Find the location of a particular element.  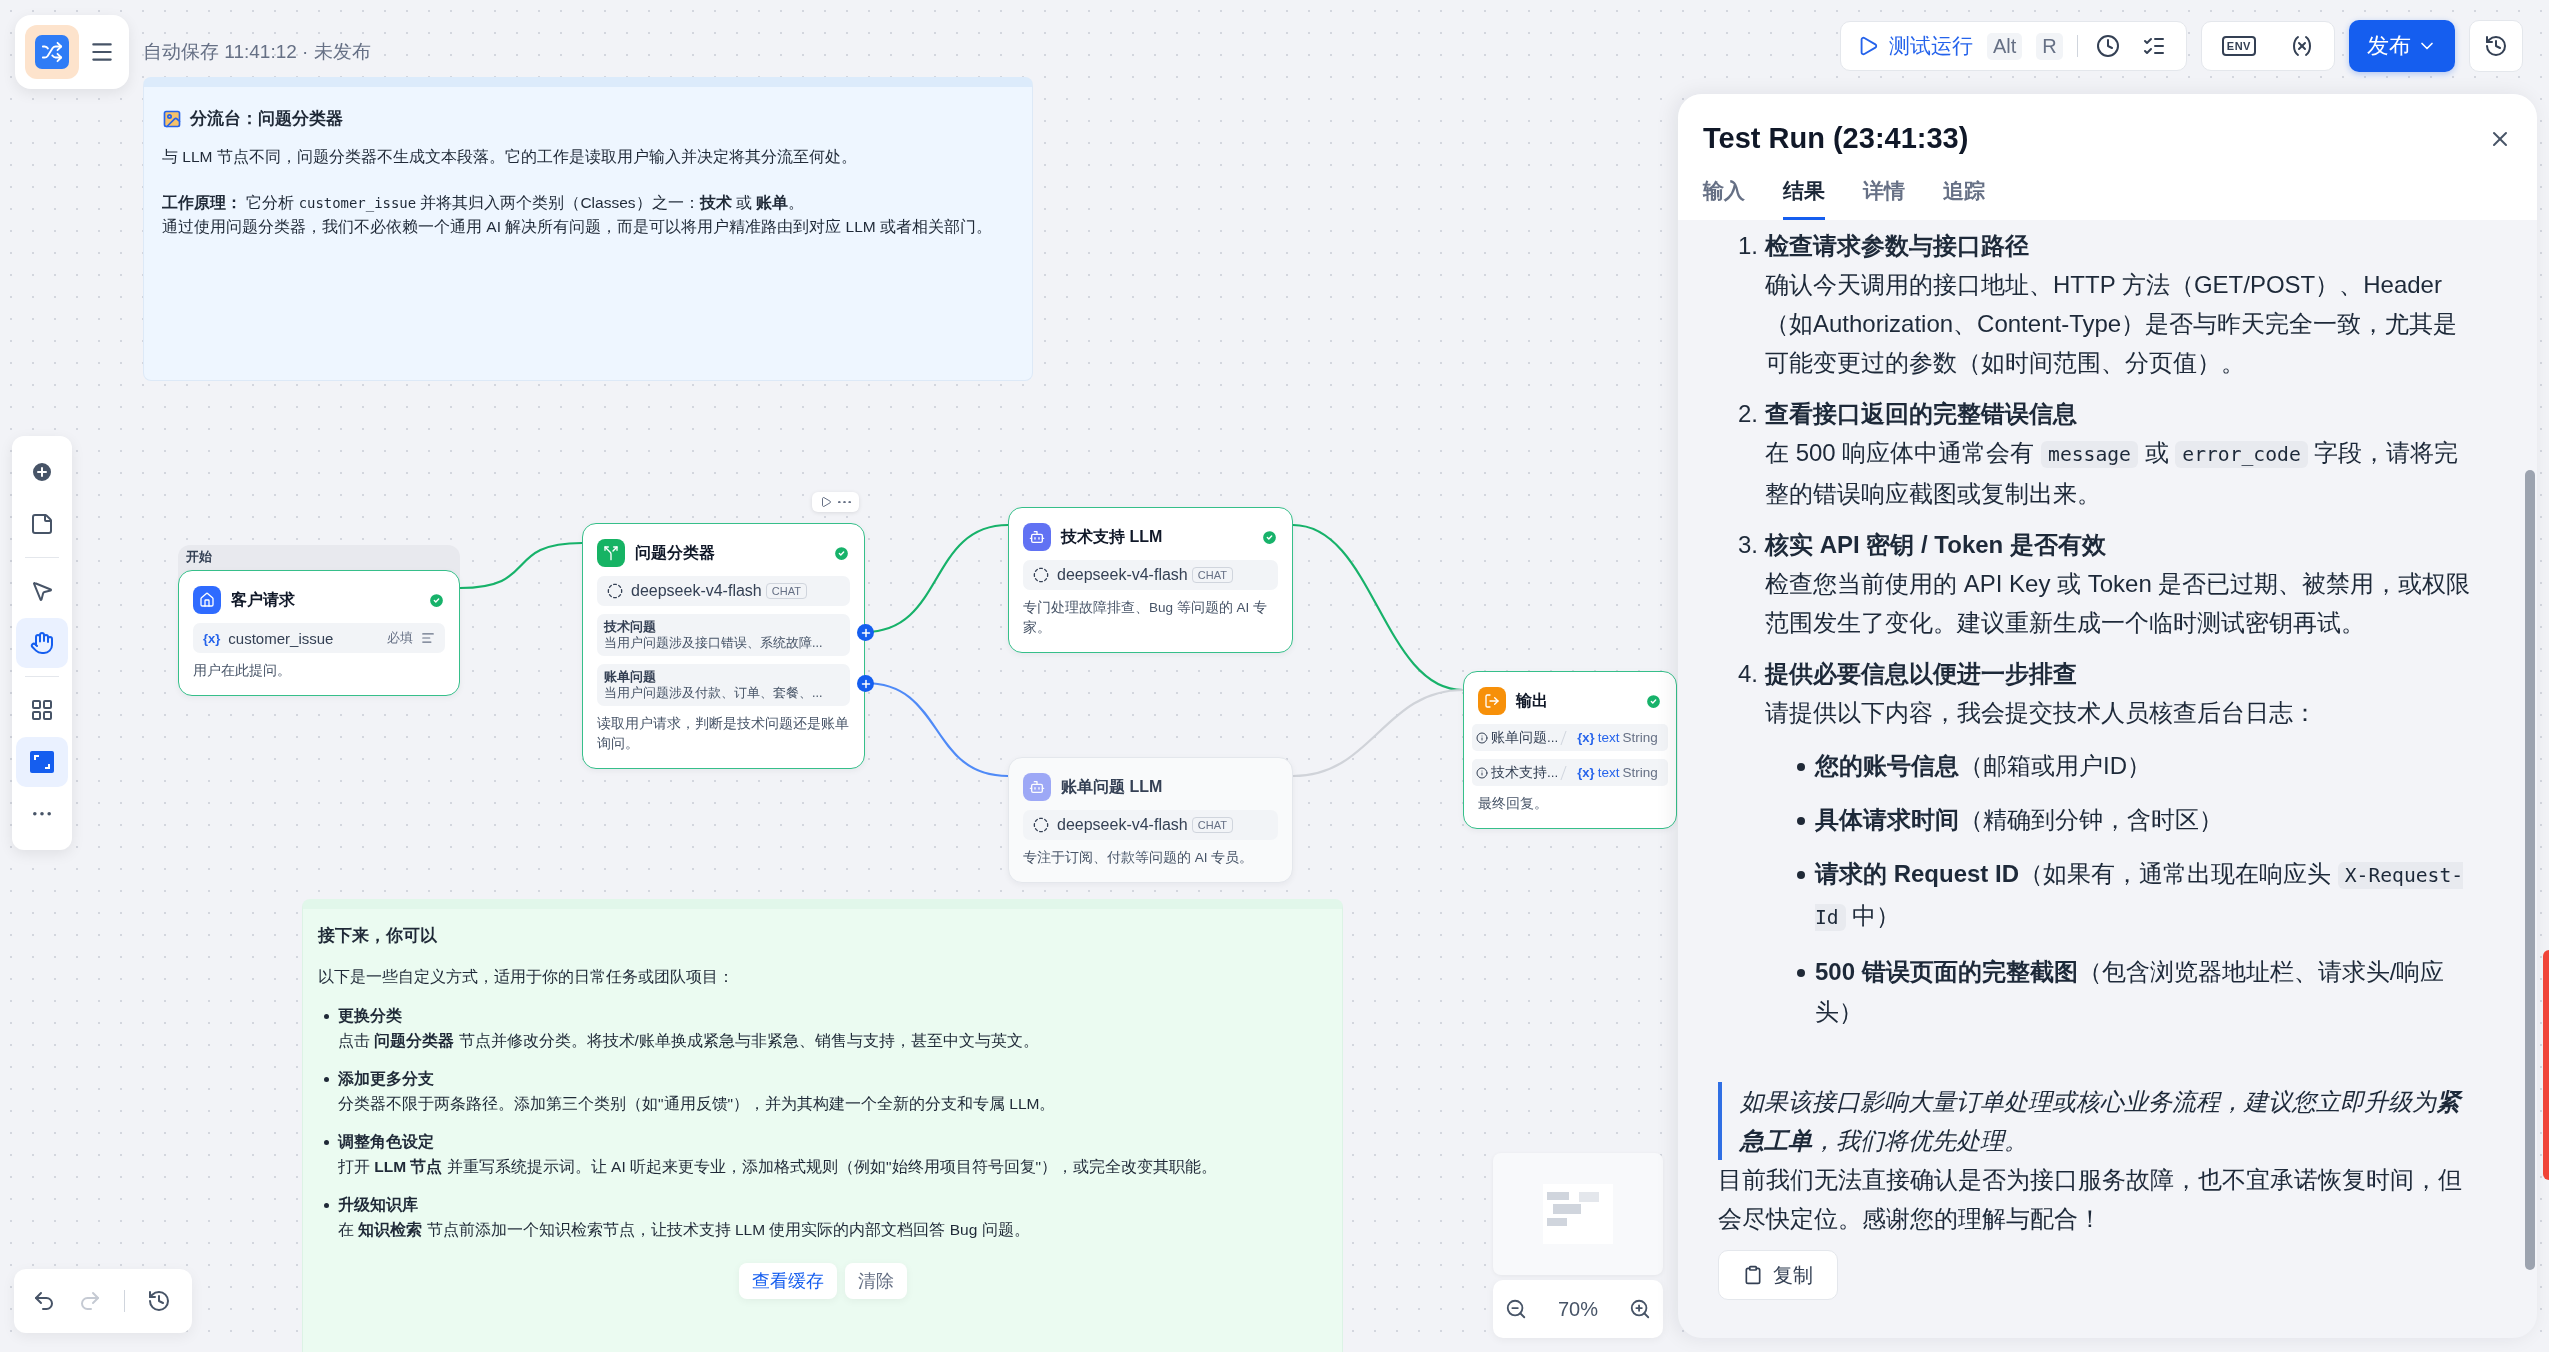

note-text: 工作原理： 它分析 customer_issue 并将其归入两个类别（Classes）之一：技术 或 账单。 is located at coordinates (484, 203).